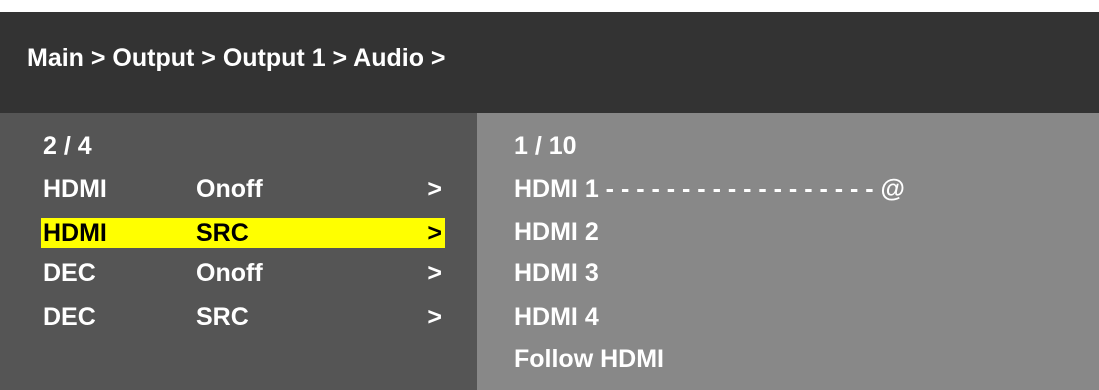 The image size is (1099, 390). I want to click on left-page-indicator: 2 / 4, so click(67, 146).